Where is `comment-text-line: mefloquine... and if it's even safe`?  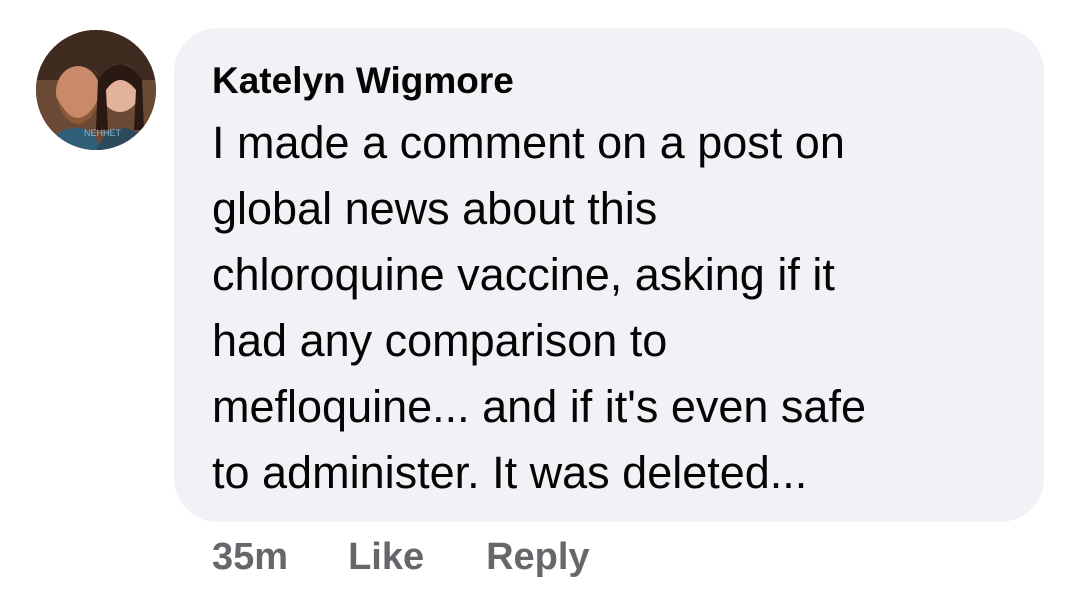 comment-text-line: mefloquine... and if it's even safe is located at coordinates (539, 406).